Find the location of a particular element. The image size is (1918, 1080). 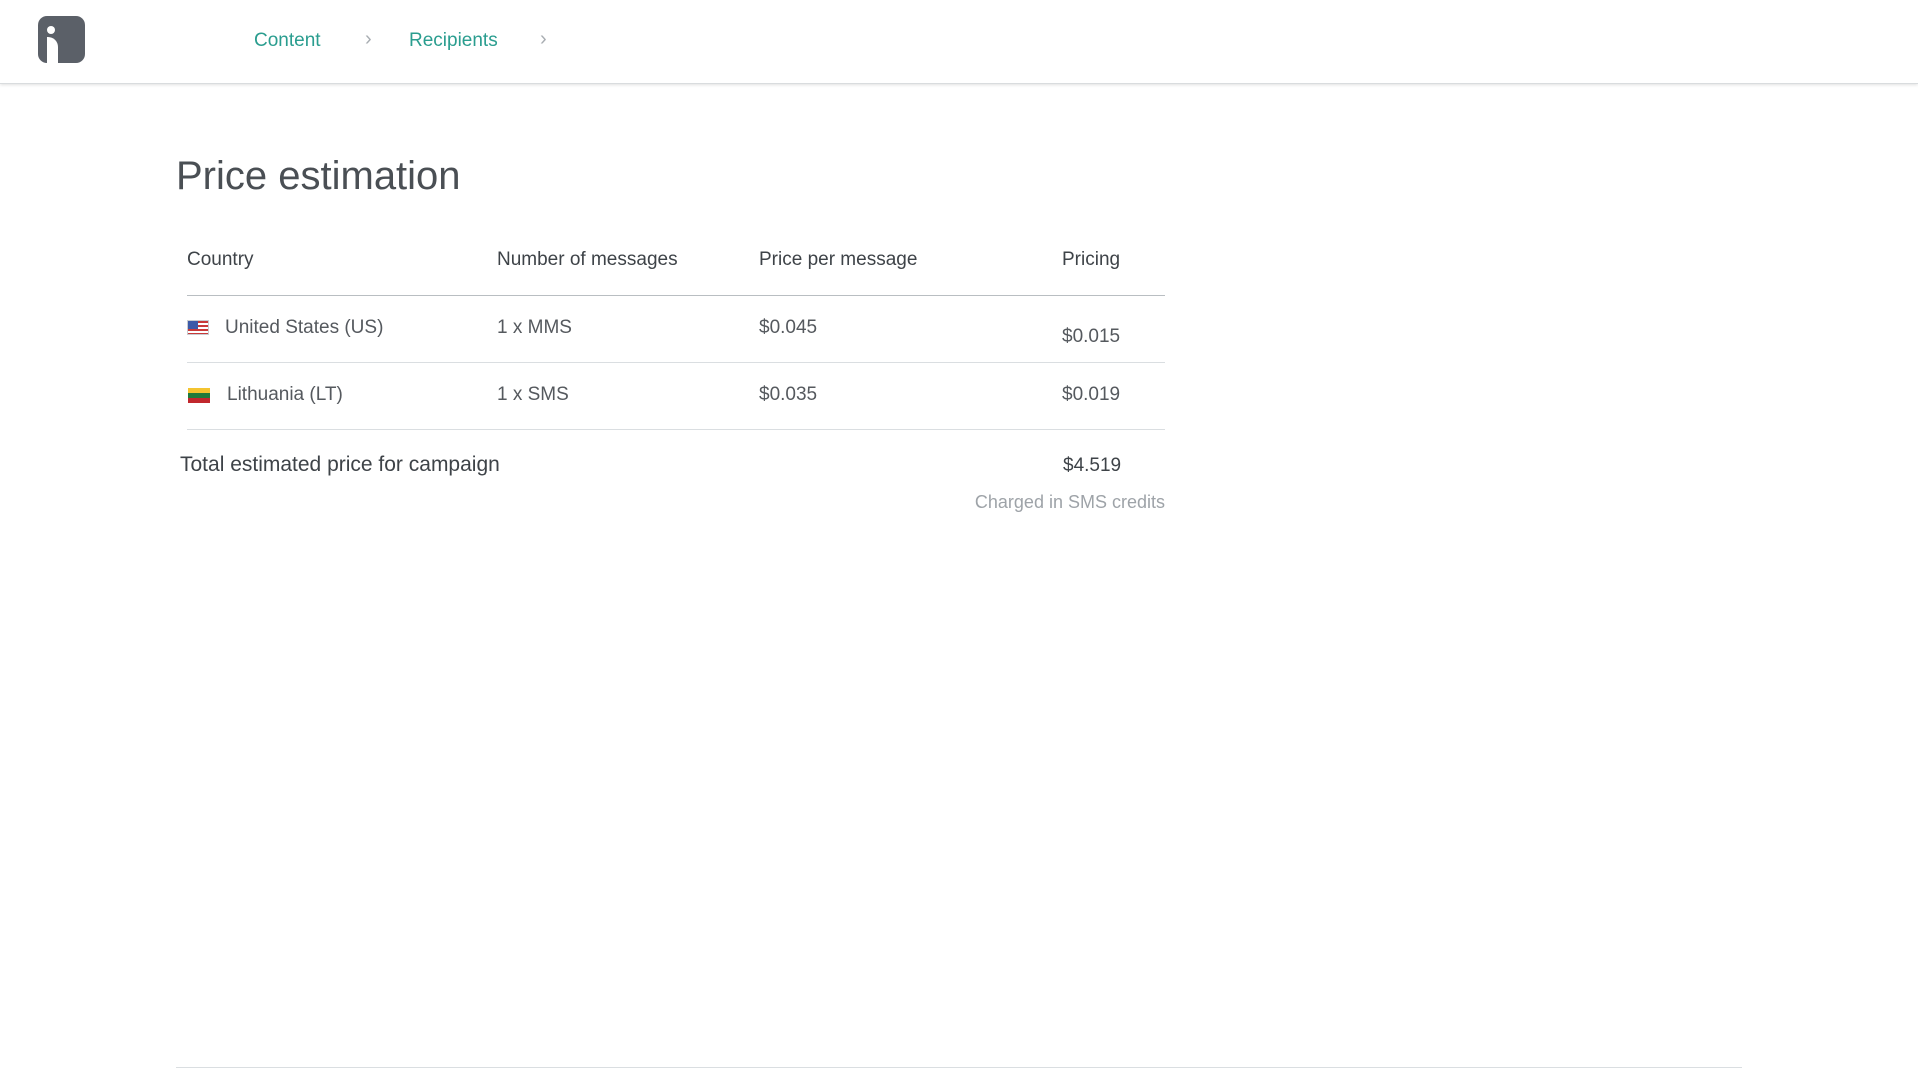

header-messages: Number of messages is located at coordinates (587, 259).